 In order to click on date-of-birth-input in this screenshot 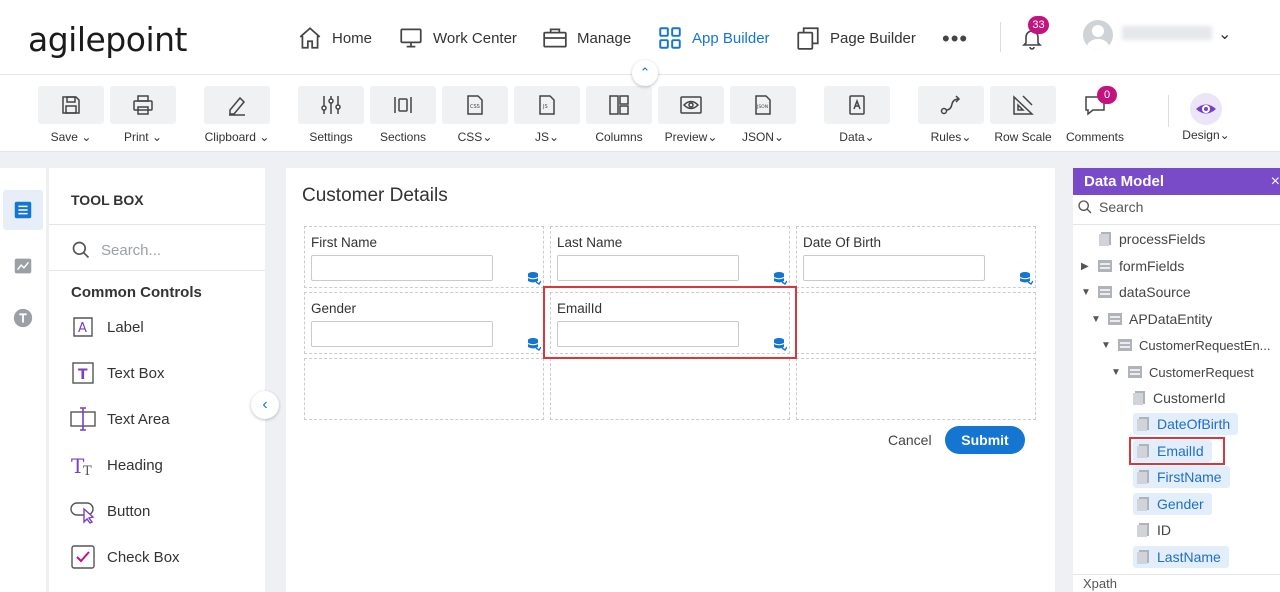, I will do `click(894, 268)`.